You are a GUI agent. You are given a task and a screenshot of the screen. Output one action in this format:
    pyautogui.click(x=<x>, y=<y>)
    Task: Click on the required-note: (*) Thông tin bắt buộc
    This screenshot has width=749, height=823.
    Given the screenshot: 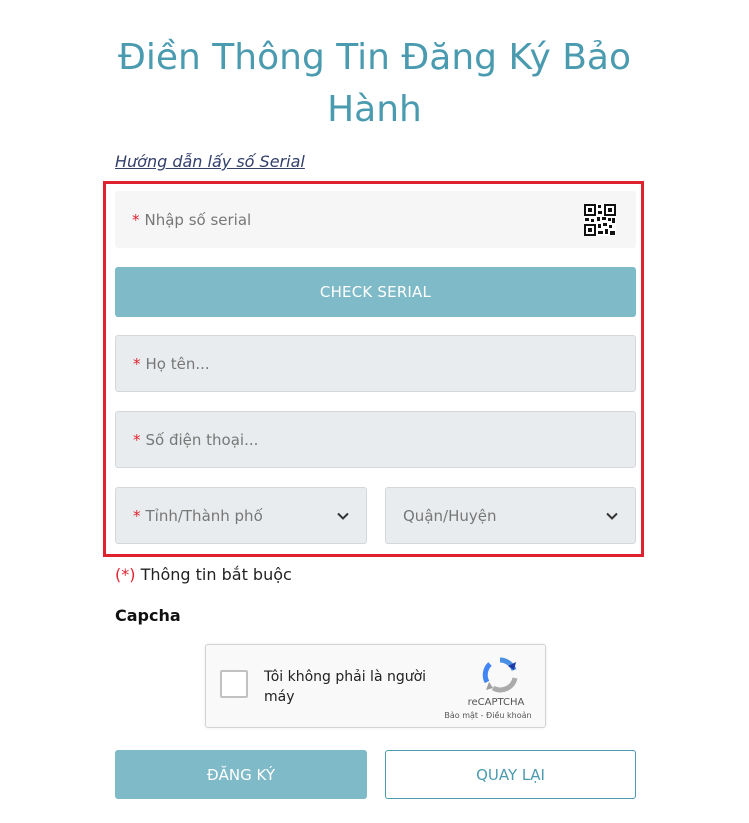 What is the action you would take?
    pyautogui.click(x=203, y=574)
    